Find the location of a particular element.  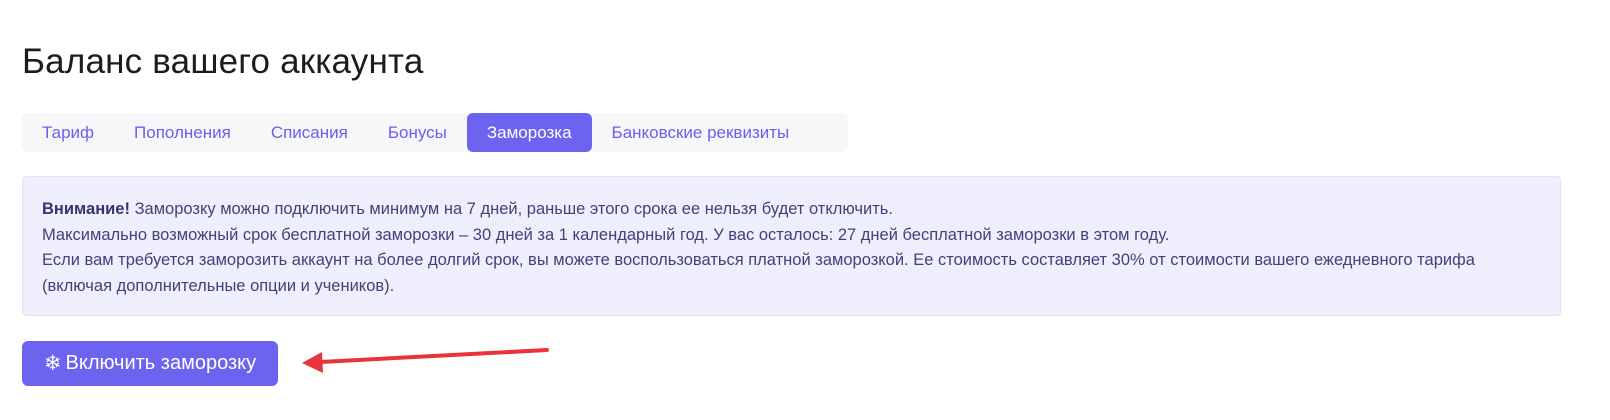

annotation-arrow-line is located at coordinates (433, 356).